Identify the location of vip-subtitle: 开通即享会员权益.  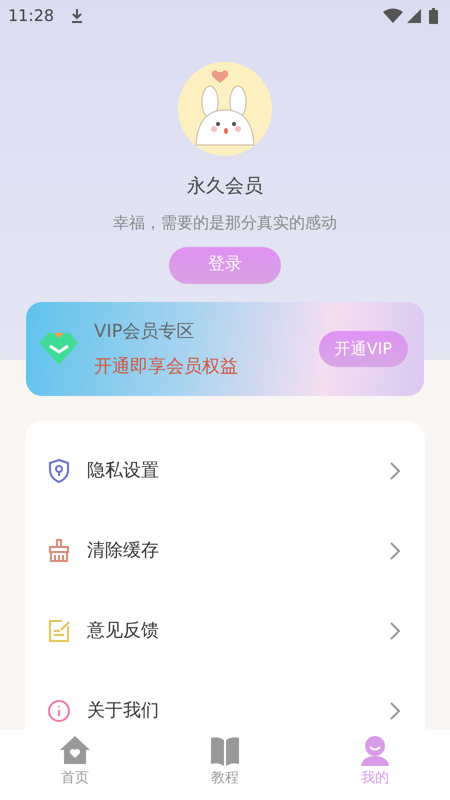
(166, 366).